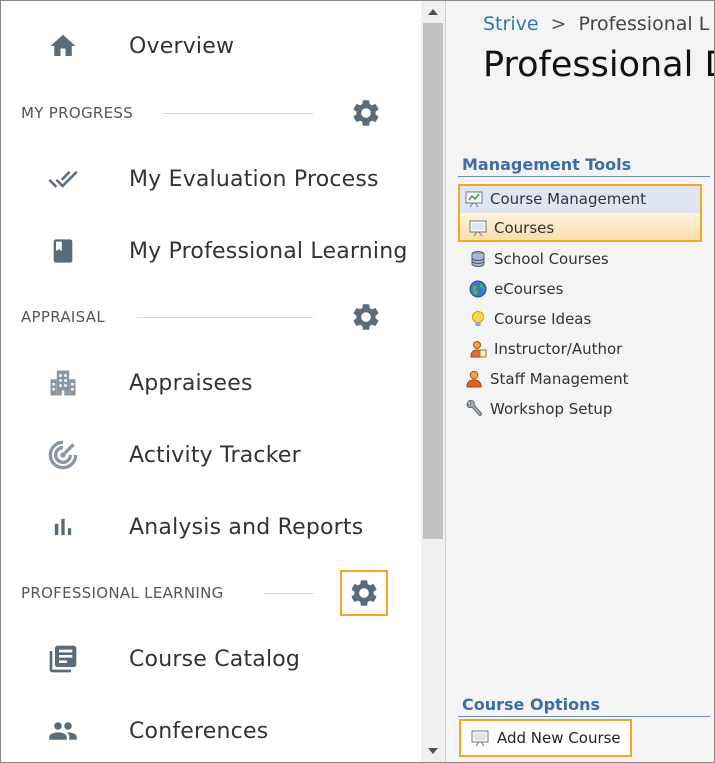 This screenshot has width=715, height=763. What do you see at coordinates (63, 179) in the screenshot?
I see `double-check-icon` at bounding box center [63, 179].